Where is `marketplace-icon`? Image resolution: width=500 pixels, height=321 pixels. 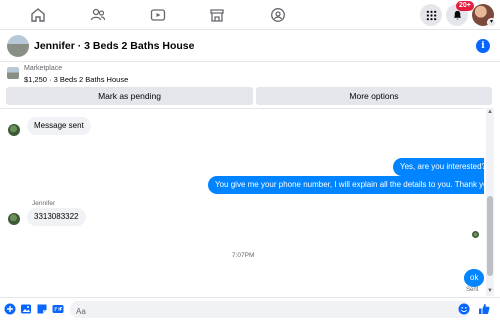 marketplace-icon is located at coordinates (217, 15).